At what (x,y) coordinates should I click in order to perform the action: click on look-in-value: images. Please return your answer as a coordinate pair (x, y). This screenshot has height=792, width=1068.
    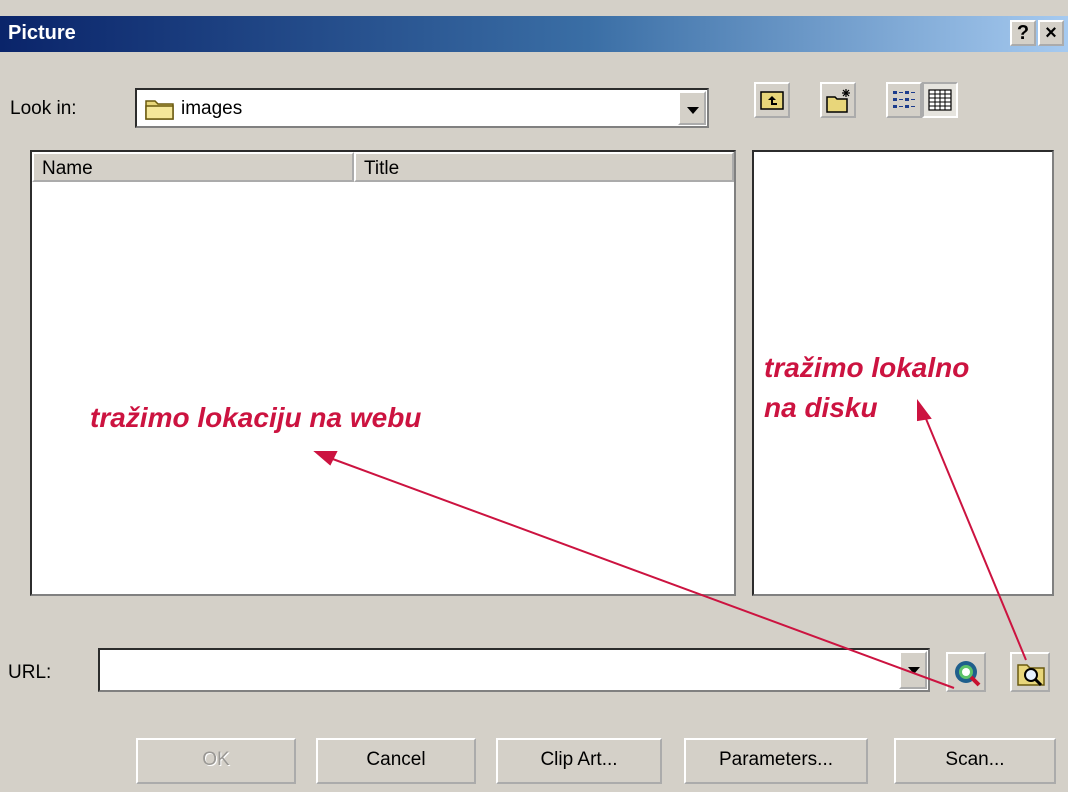
    Looking at the image, I should click on (212, 108).